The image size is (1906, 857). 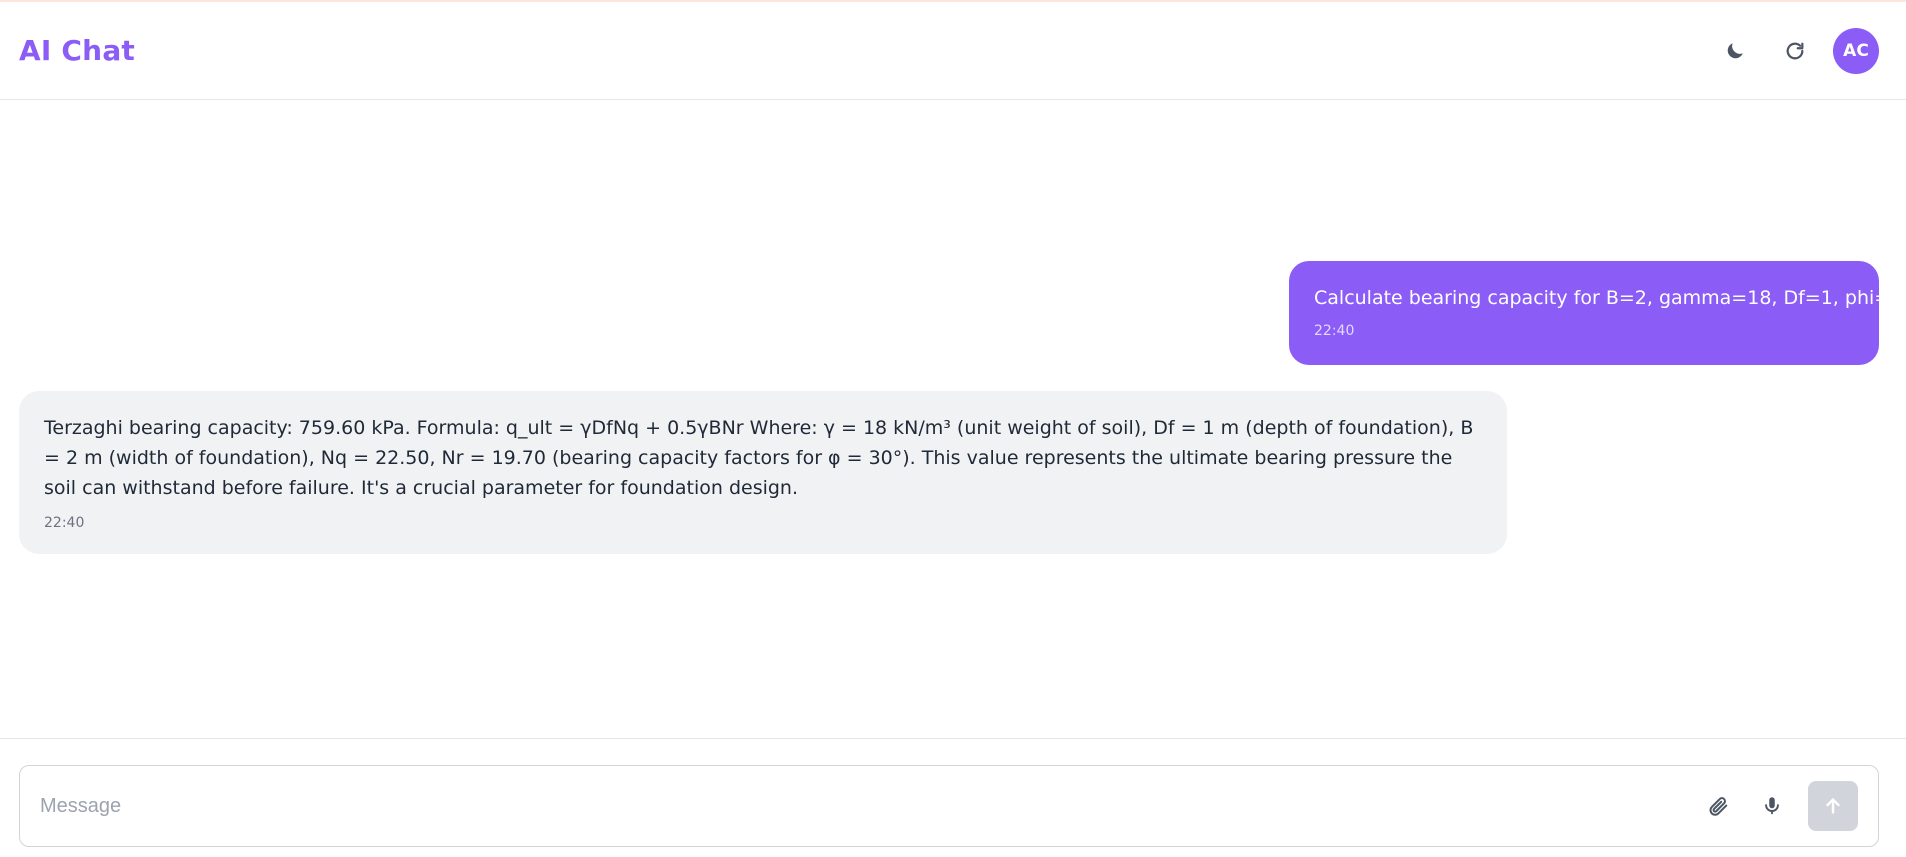 I want to click on theme-toggle-button, so click(x=1735, y=51).